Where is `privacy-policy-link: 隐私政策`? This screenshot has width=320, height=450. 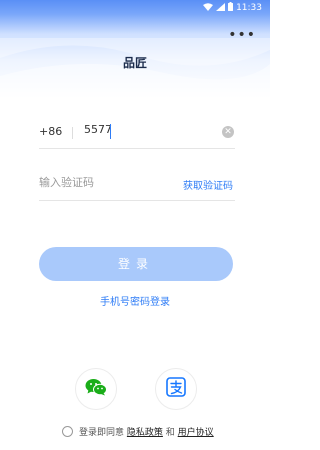
privacy-policy-link: 隐私政策 is located at coordinates (145, 433).